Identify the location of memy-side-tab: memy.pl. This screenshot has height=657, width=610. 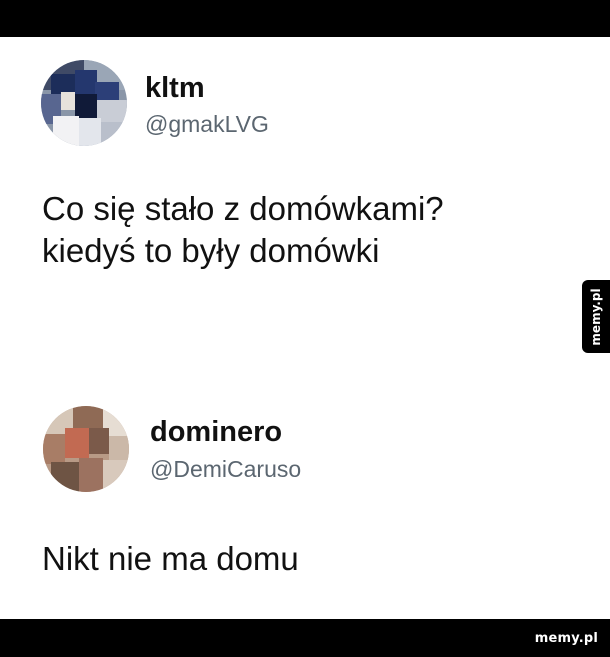
(596, 316).